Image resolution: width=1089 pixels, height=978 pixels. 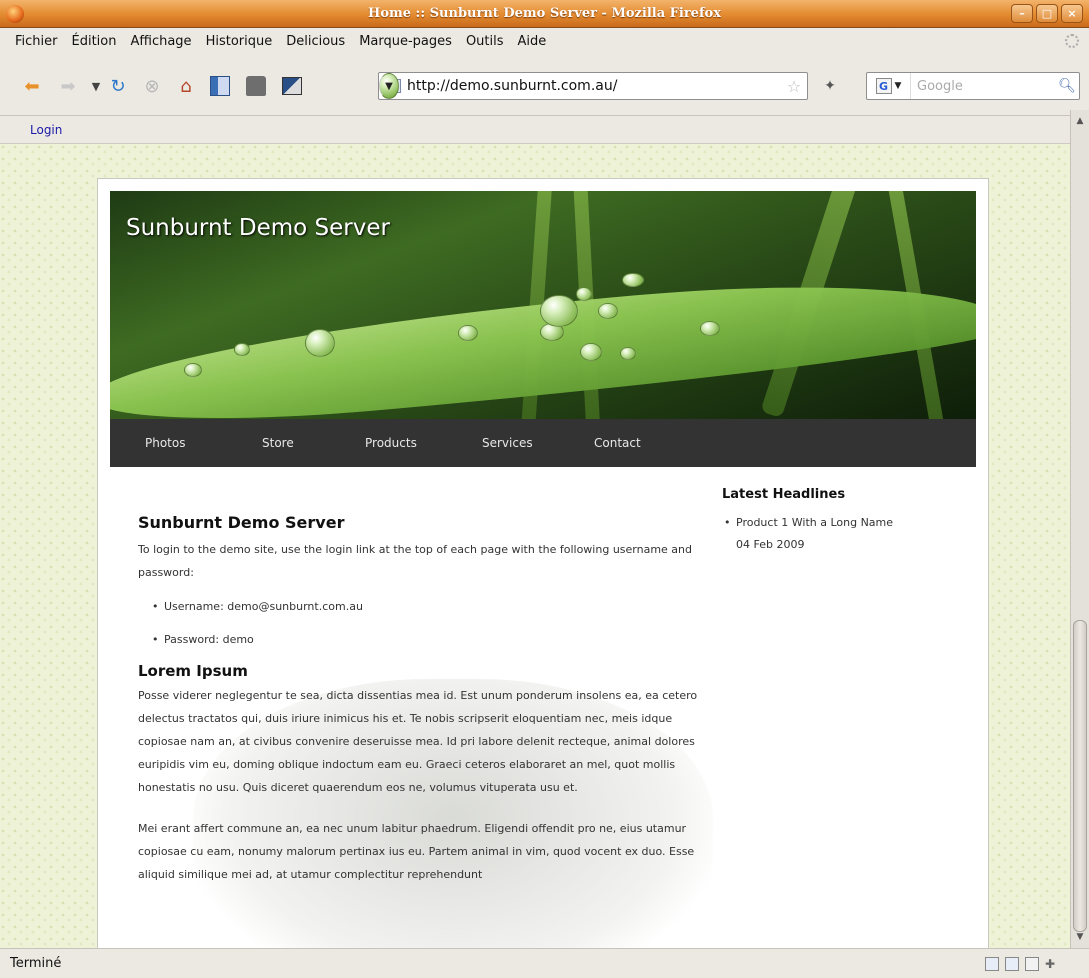 What do you see at coordinates (837, 534) in the screenshot?
I see `headline-item: Product 1 With a Long Name 04 Feb 2009` at bounding box center [837, 534].